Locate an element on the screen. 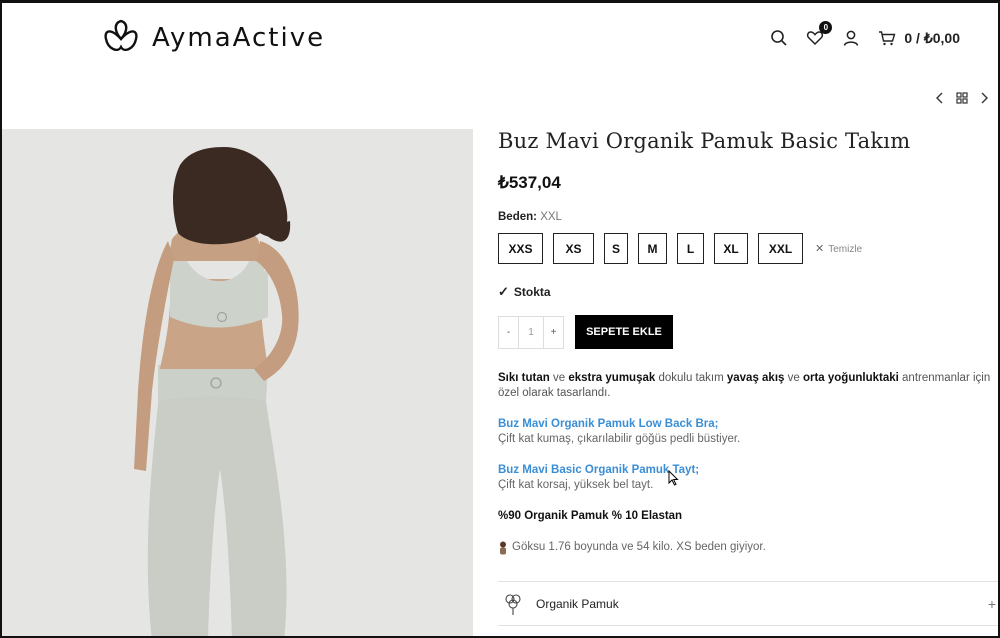 The width and height of the screenshot is (1000, 638). wishlist-button: 0 is located at coordinates (818, 35).